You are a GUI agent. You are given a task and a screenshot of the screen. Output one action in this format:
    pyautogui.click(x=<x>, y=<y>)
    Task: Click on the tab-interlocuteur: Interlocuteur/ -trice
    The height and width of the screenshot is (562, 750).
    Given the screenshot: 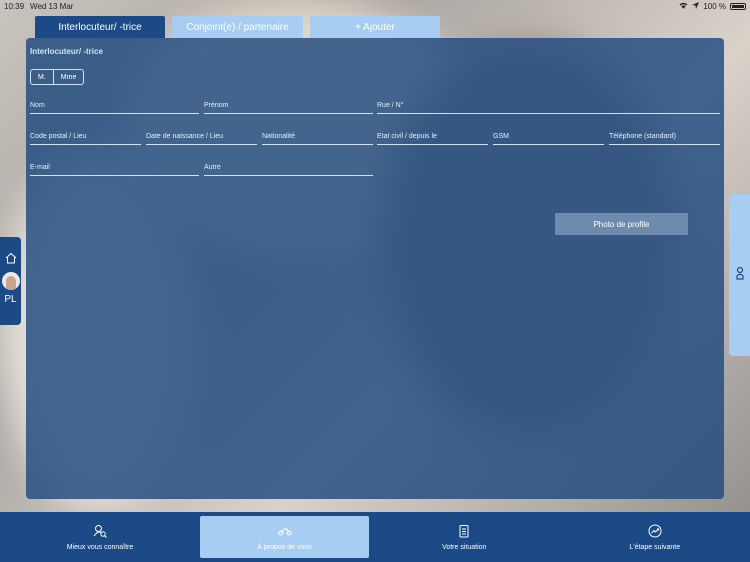 What is the action you would take?
    pyautogui.click(x=100, y=27)
    